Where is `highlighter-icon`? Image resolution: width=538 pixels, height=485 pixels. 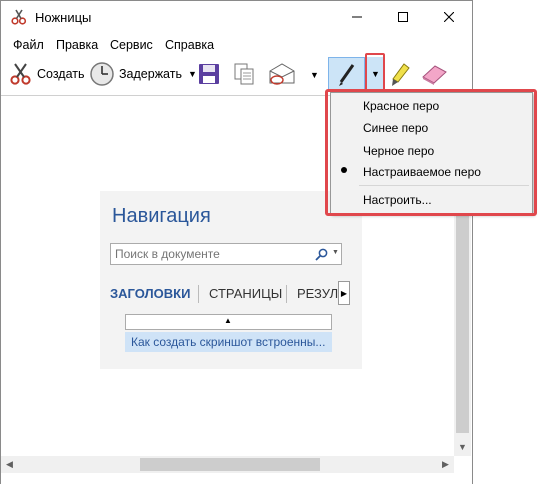 highlighter-icon is located at coordinates (400, 75).